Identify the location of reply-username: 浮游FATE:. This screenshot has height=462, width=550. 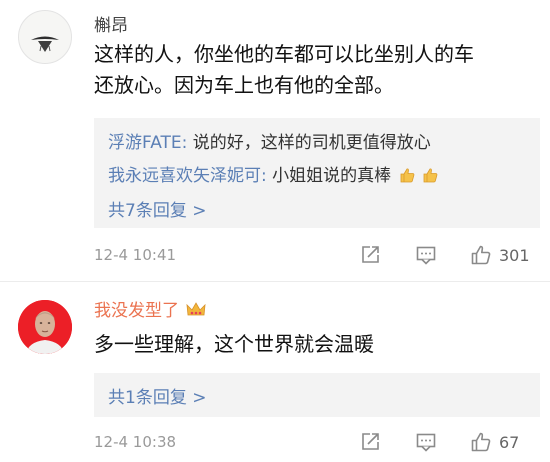
(147, 143).